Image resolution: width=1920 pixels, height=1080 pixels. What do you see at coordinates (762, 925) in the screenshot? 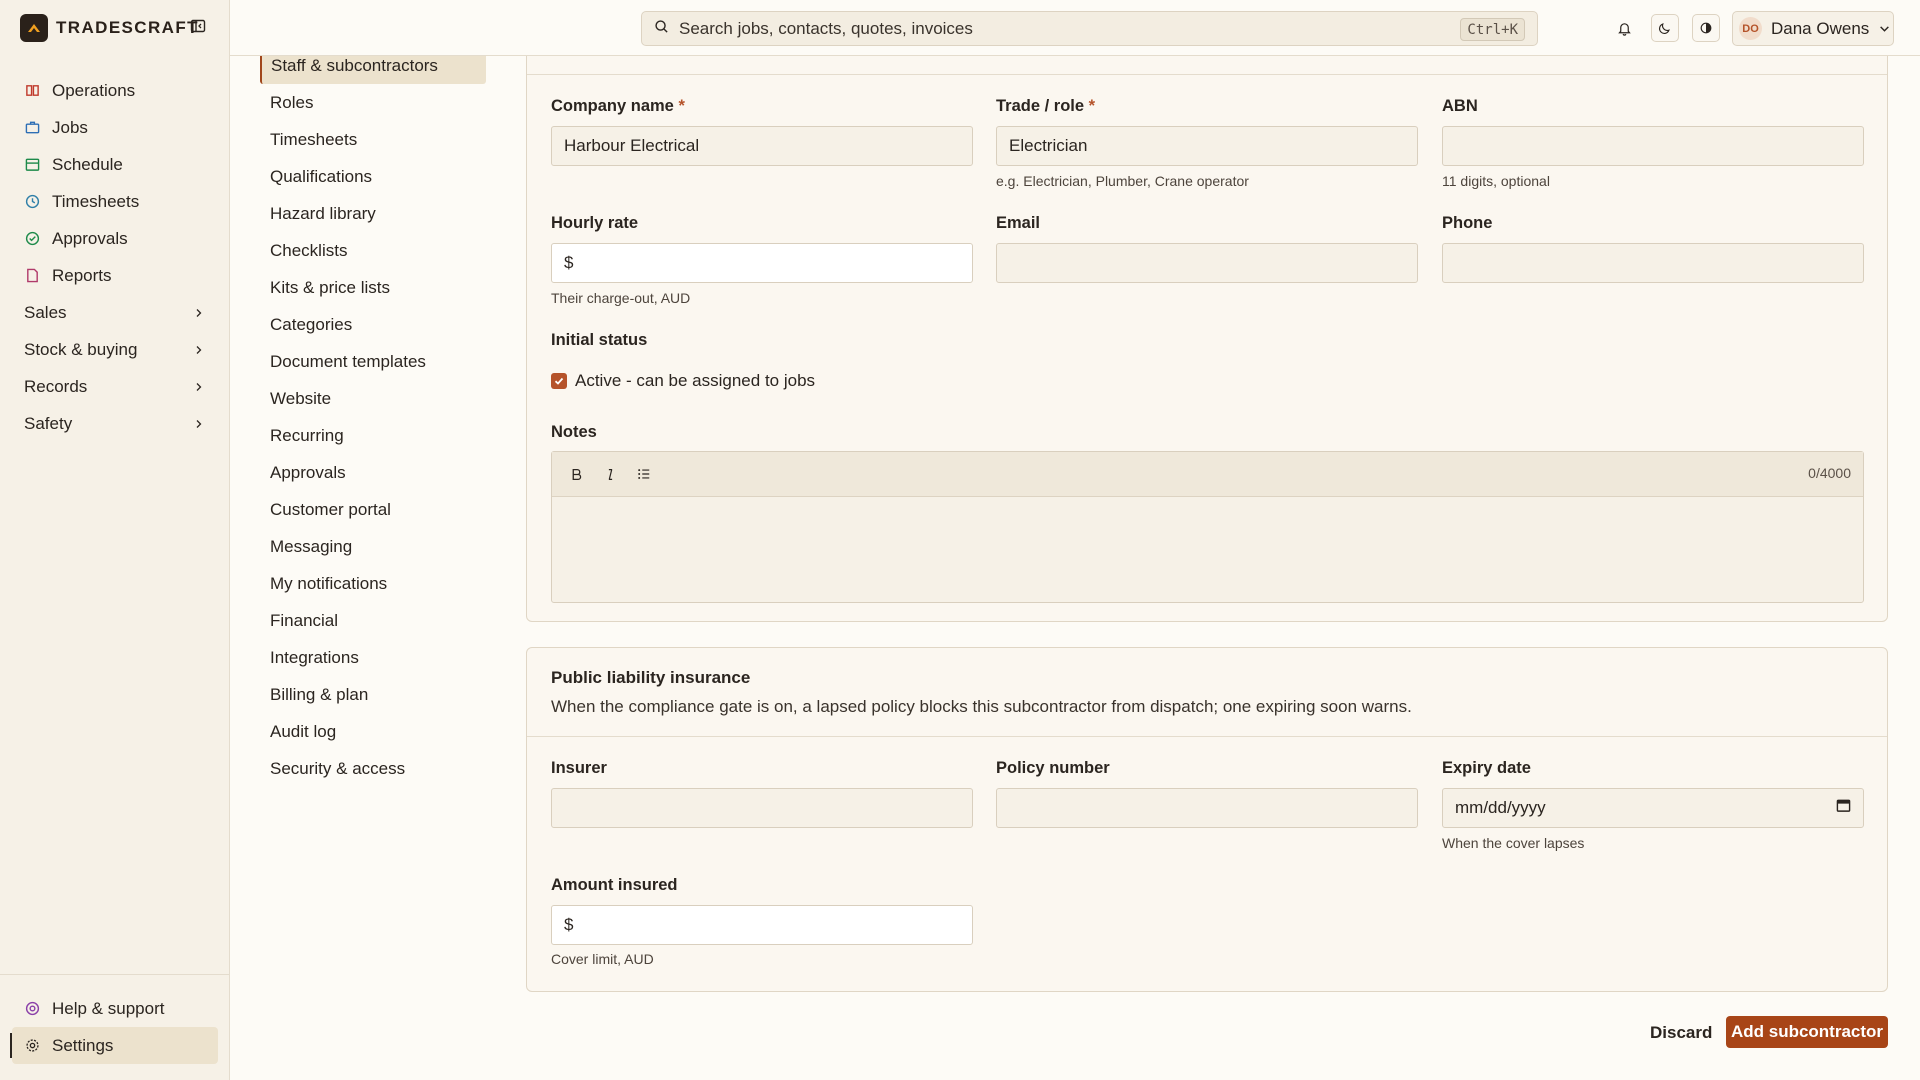
I see `amount-insured-field: $` at bounding box center [762, 925].